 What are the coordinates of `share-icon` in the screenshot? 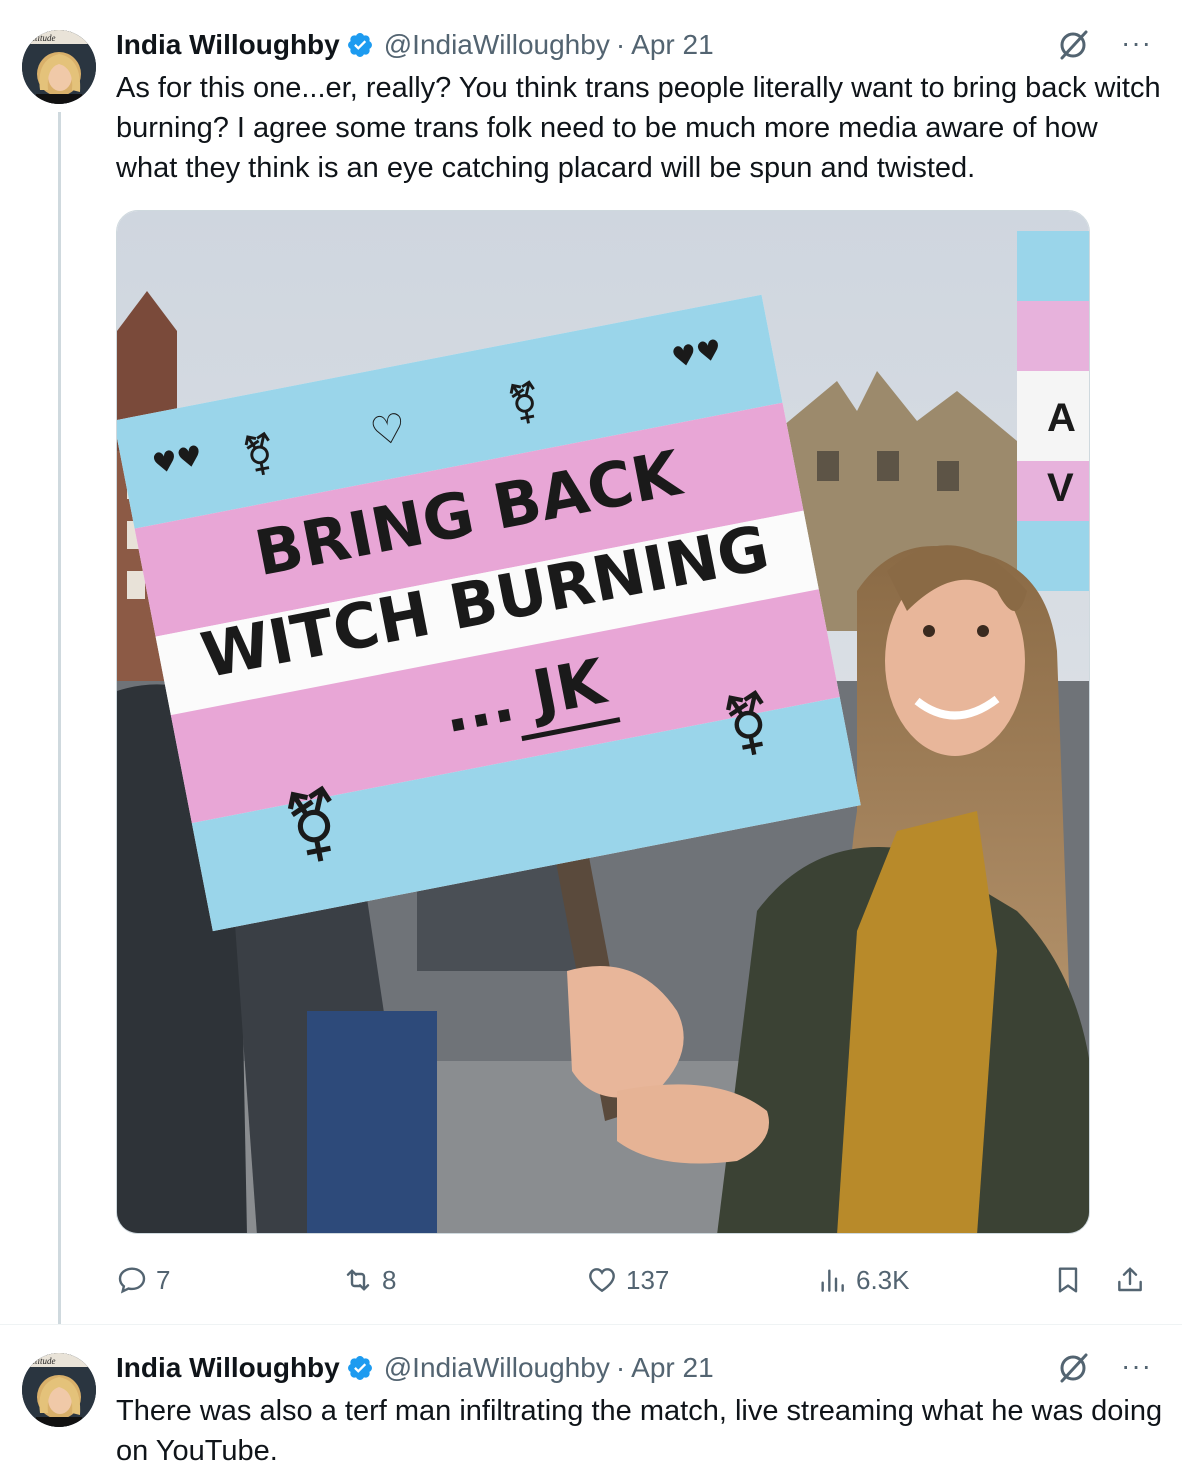 It's located at (1130, 1279).